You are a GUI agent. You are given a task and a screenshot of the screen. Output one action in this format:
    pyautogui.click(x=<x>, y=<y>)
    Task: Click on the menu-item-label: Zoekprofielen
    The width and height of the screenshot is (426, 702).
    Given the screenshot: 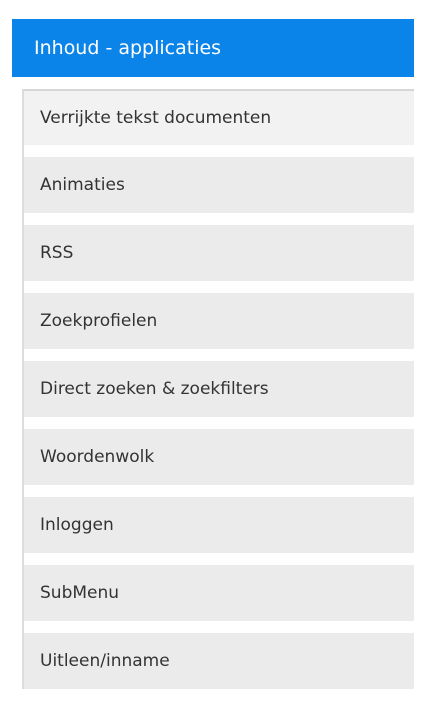 What is the action you would take?
    pyautogui.click(x=99, y=321)
    